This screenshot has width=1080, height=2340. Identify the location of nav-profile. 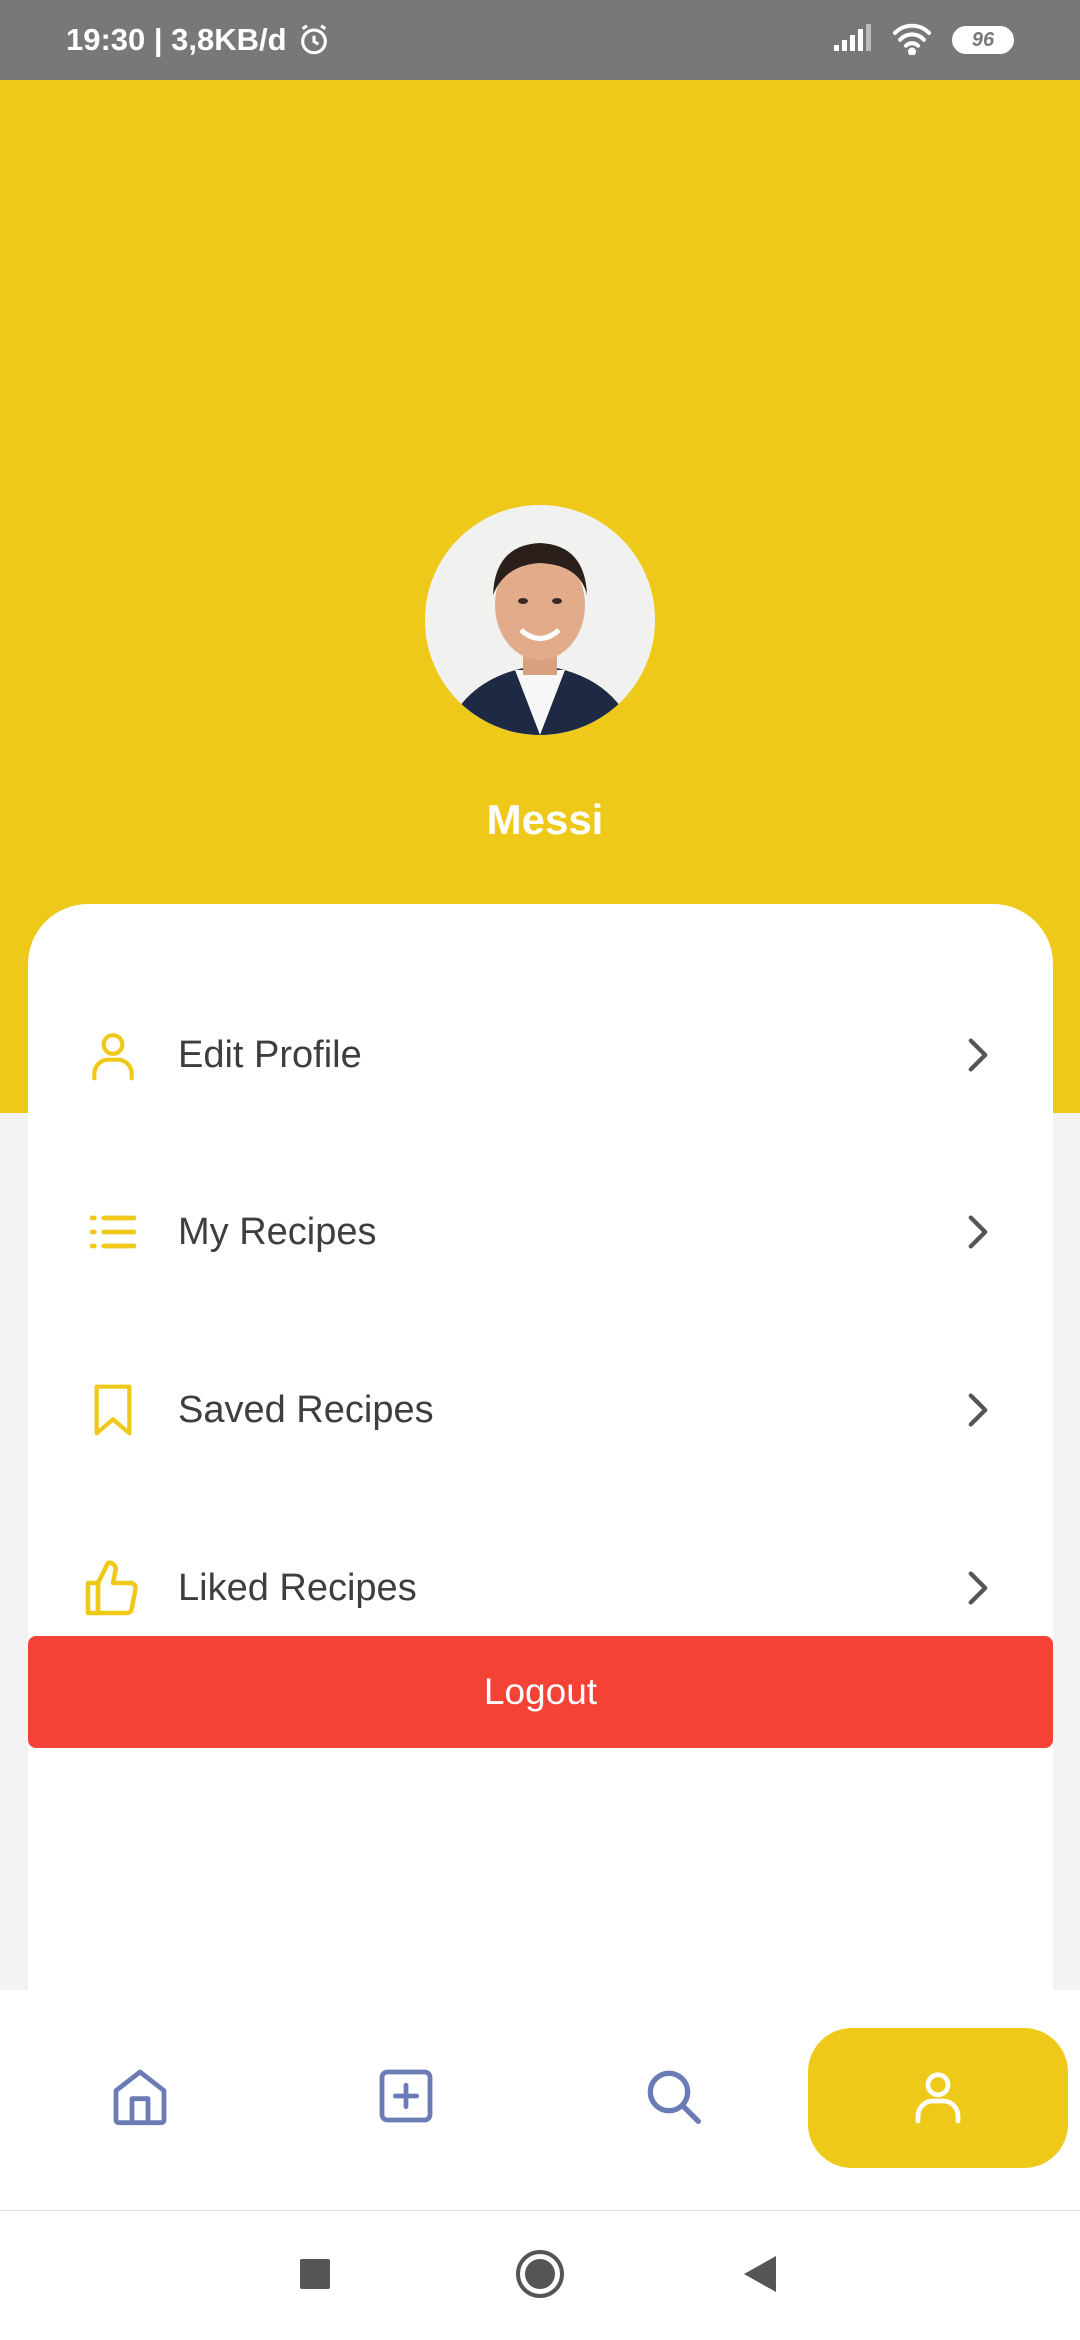
(938, 2098).